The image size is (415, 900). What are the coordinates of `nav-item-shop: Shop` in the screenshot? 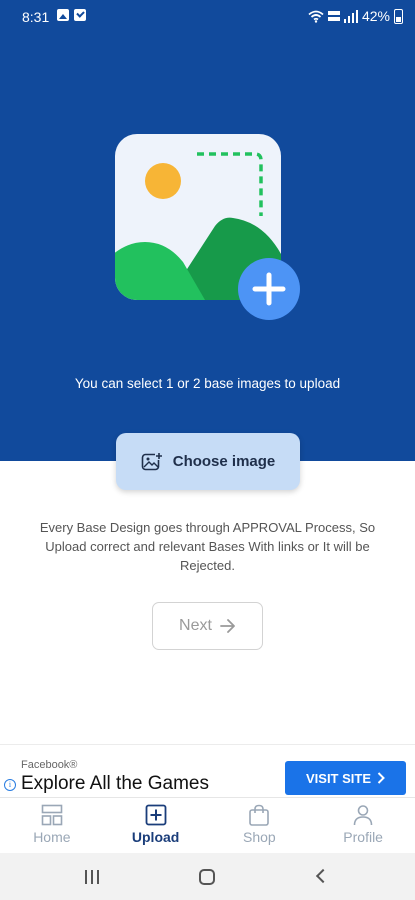 It's located at (260, 825).